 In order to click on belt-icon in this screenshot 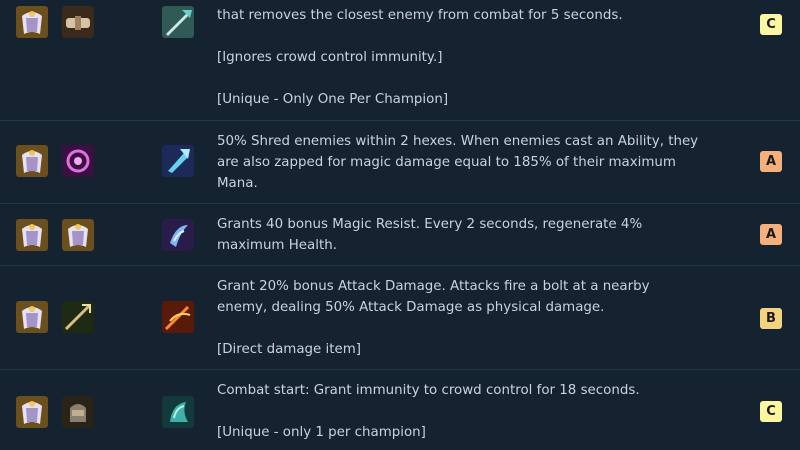, I will do `click(78, 22)`.